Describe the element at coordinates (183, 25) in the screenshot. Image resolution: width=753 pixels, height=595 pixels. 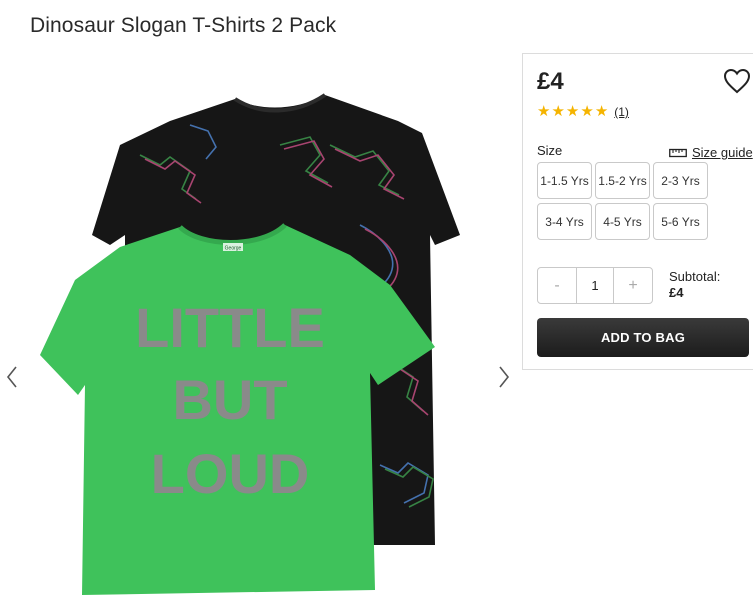
I see `product-title: Dinosaur Slogan T-Shirts 2 Pack` at that location.